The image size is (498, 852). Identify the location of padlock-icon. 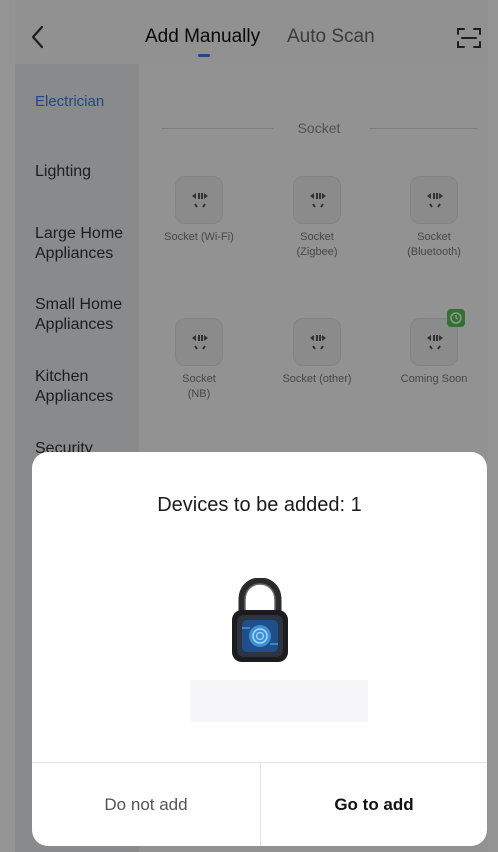
(260, 620).